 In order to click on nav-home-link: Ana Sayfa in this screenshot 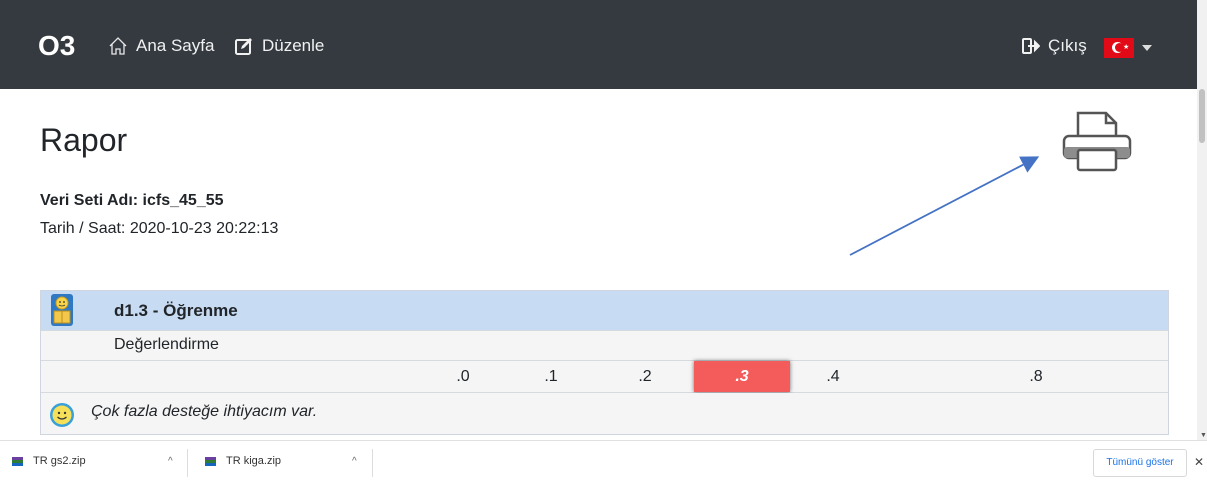, I will do `click(161, 46)`.